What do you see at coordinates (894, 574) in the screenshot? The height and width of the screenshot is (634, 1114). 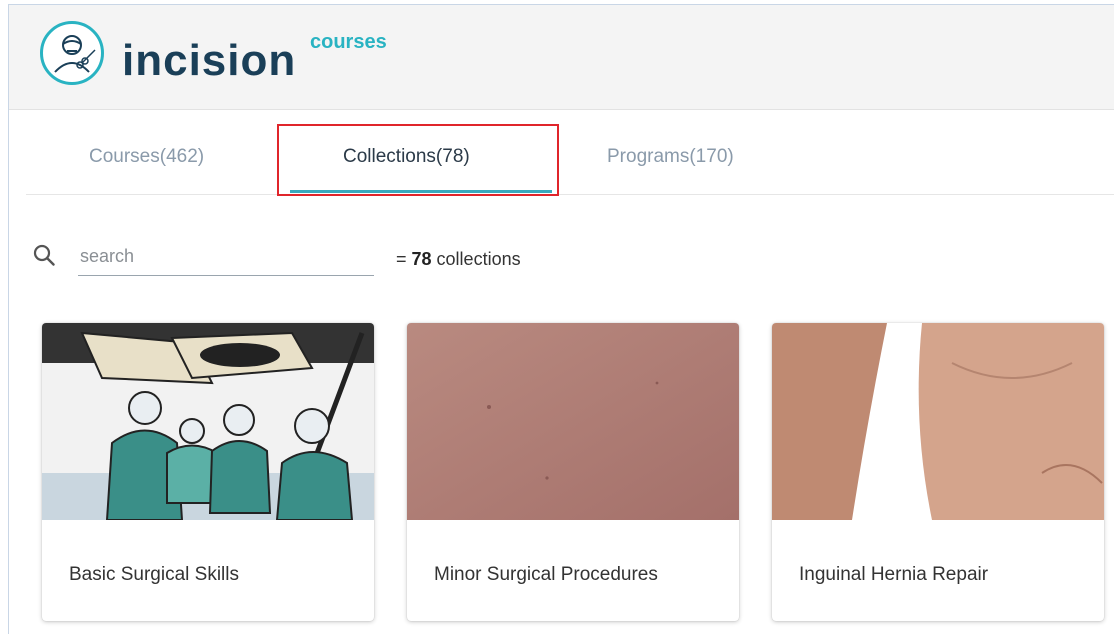 I see `card-title: Inguinal Hernia Repair` at bounding box center [894, 574].